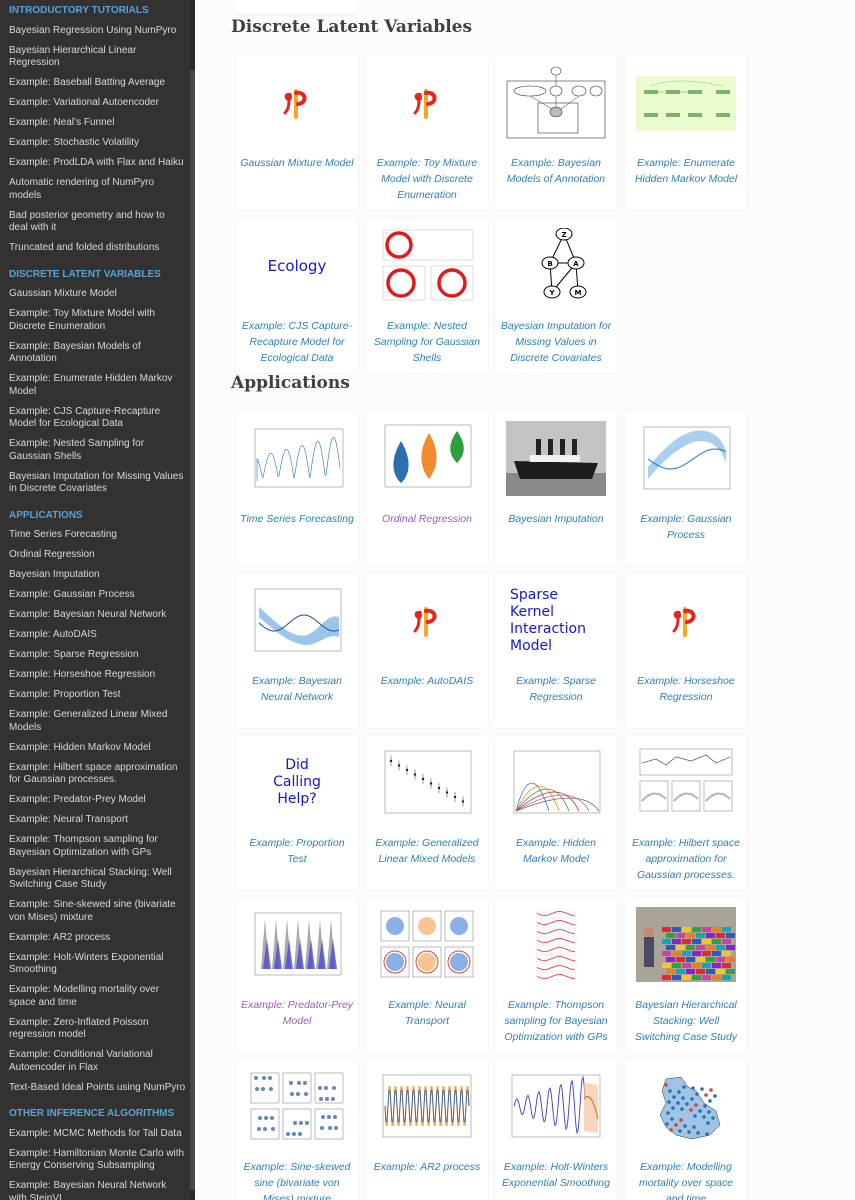 The width and height of the screenshot is (855, 1200). Describe the element at coordinates (686, 488) in the screenshot. I see `gallery-card: Example: Gaussian Process` at that location.